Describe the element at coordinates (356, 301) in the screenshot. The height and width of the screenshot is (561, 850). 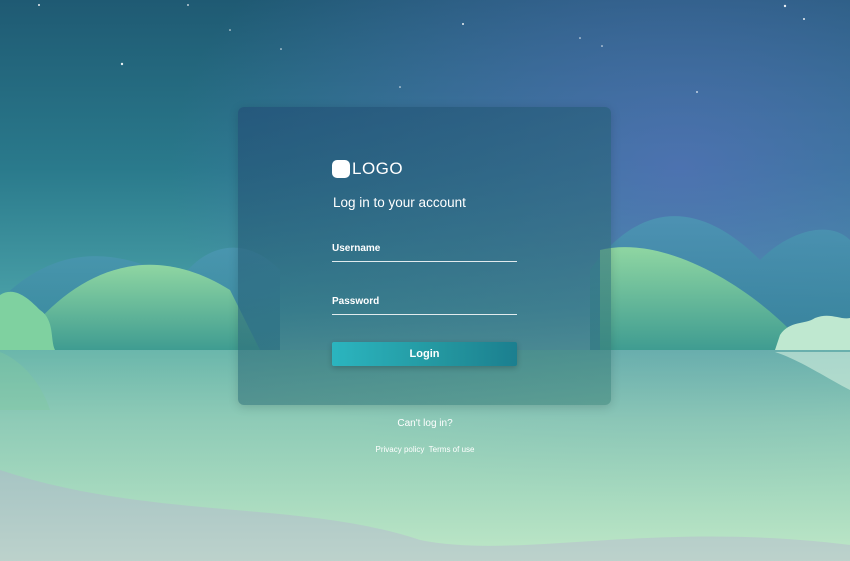
I see `password-label: Password` at that location.